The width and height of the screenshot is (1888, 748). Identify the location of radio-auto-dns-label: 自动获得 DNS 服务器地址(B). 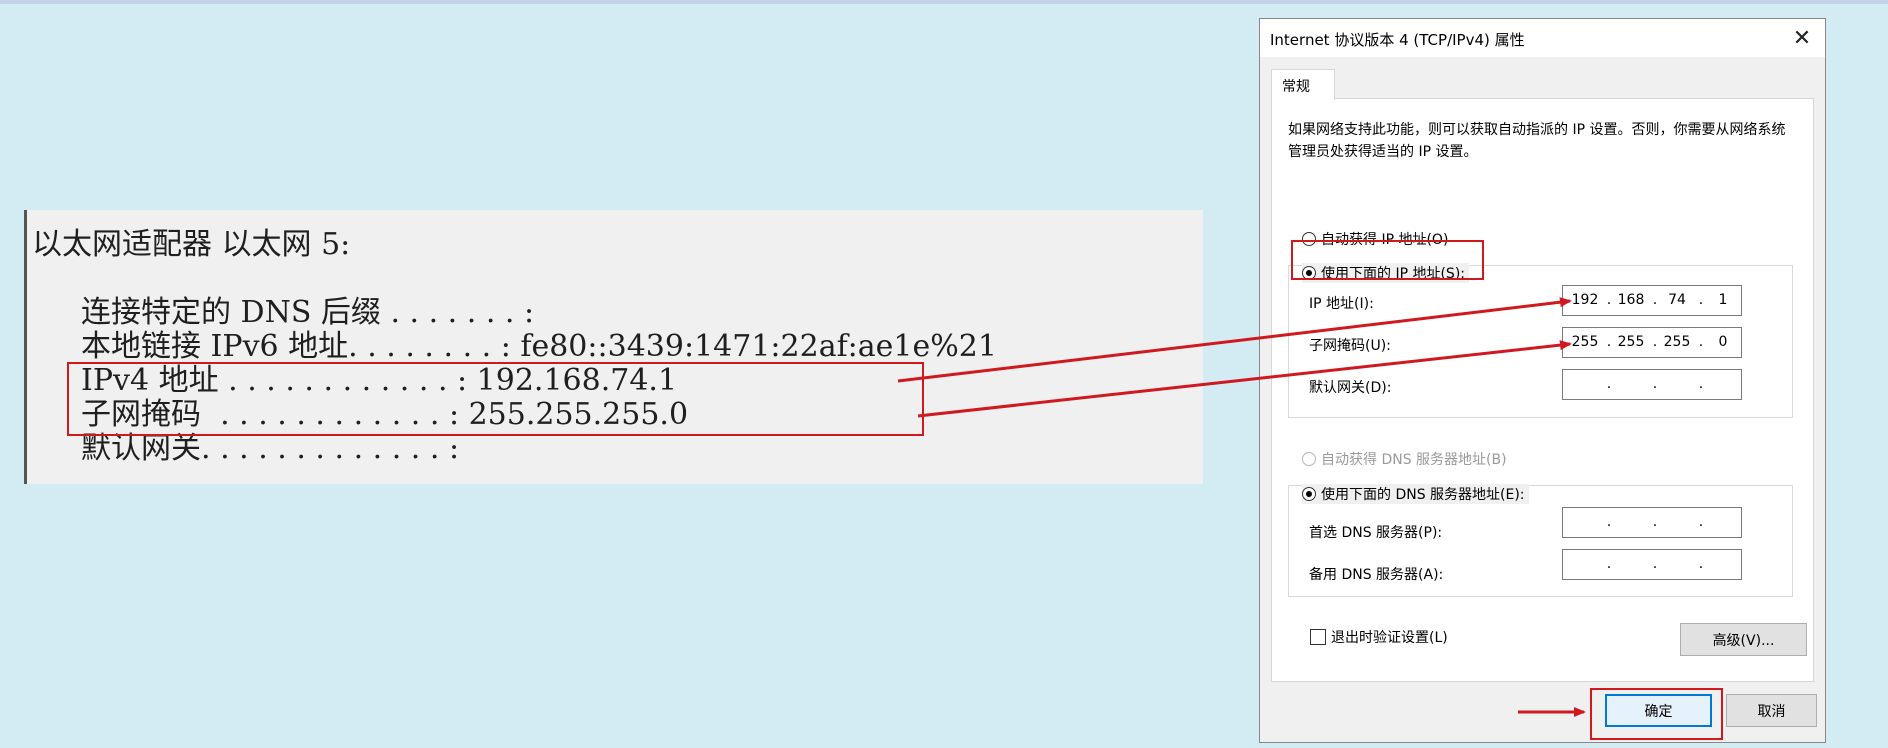
(1414, 460).